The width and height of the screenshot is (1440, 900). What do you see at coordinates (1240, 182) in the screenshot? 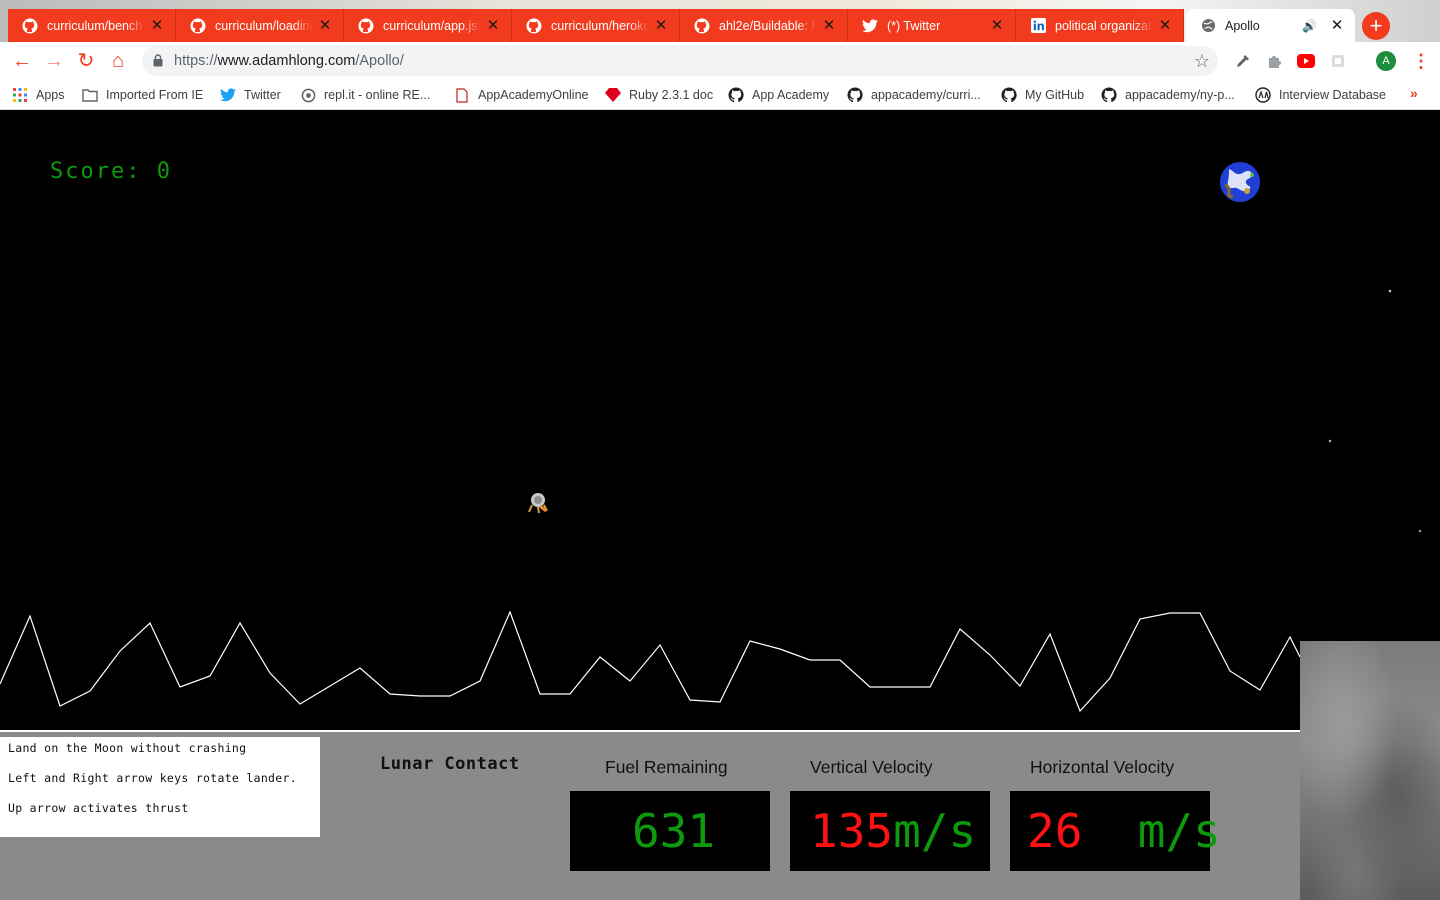
I see `earth-icon` at bounding box center [1240, 182].